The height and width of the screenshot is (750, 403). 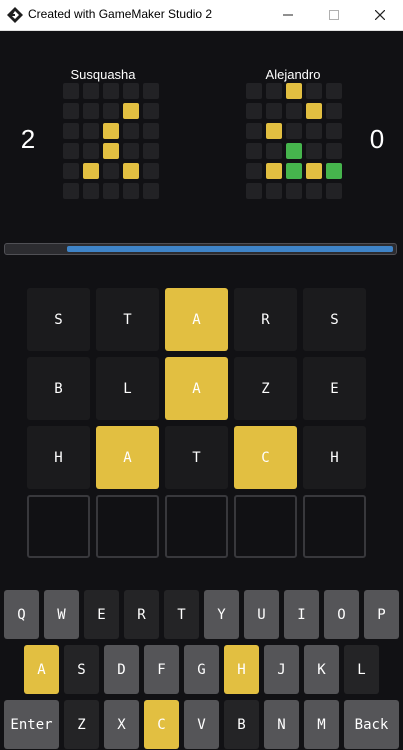 What do you see at coordinates (321, 669) in the screenshot?
I see `key-k: K` at bounding box center [321, 669].